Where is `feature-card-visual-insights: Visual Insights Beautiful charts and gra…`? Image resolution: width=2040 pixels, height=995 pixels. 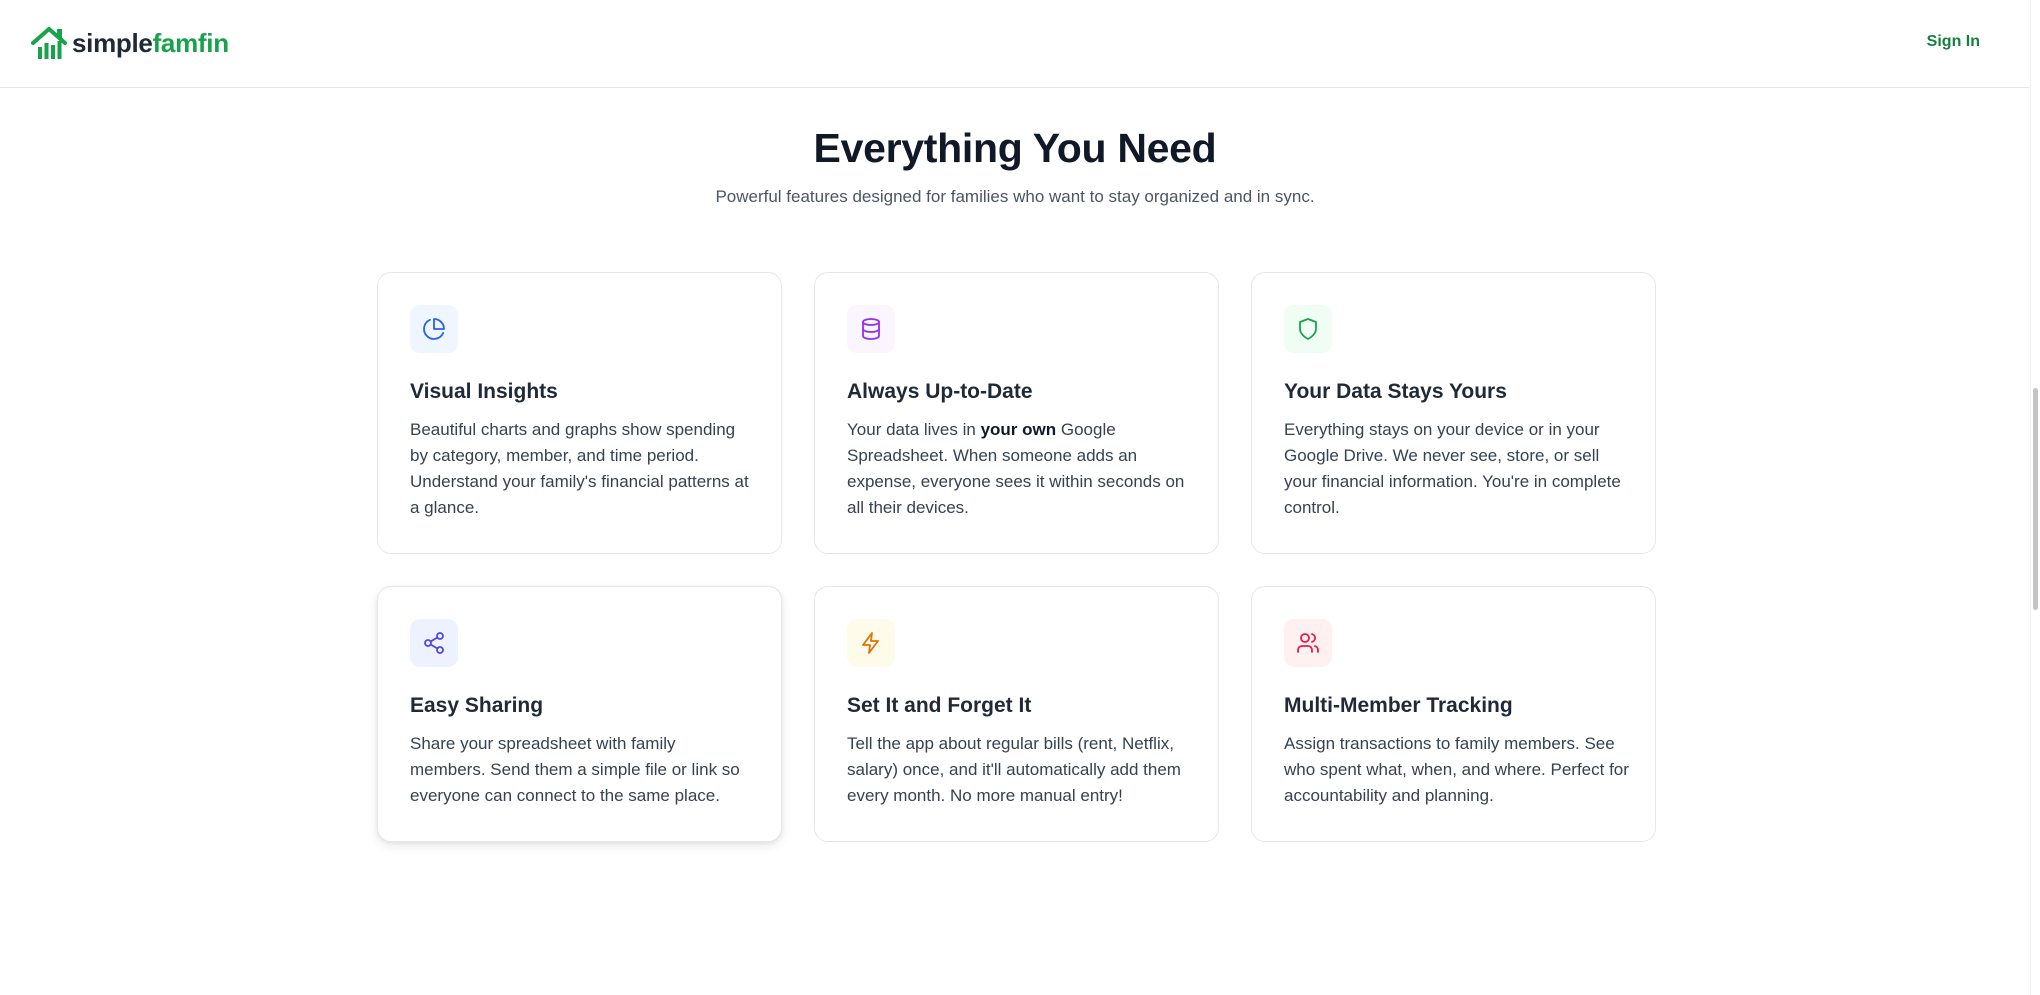 feature-card-visual-insights: Visual Insights Beautiful charts and gra… is located at coordinates (579, 413).